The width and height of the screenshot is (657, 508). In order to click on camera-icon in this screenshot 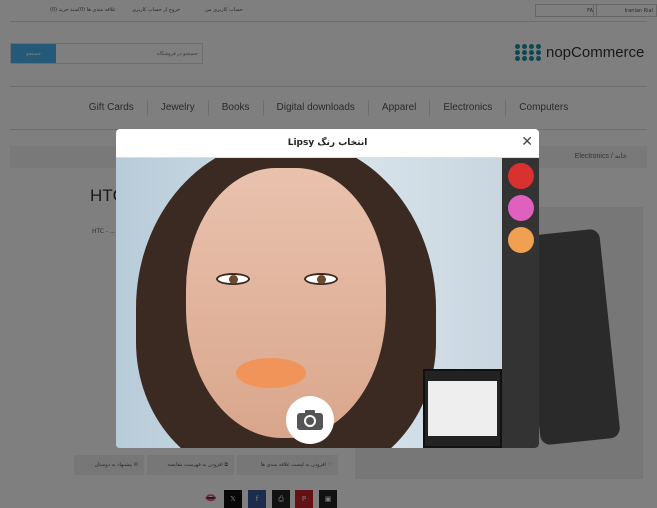, I will do `click(310, 420)`.